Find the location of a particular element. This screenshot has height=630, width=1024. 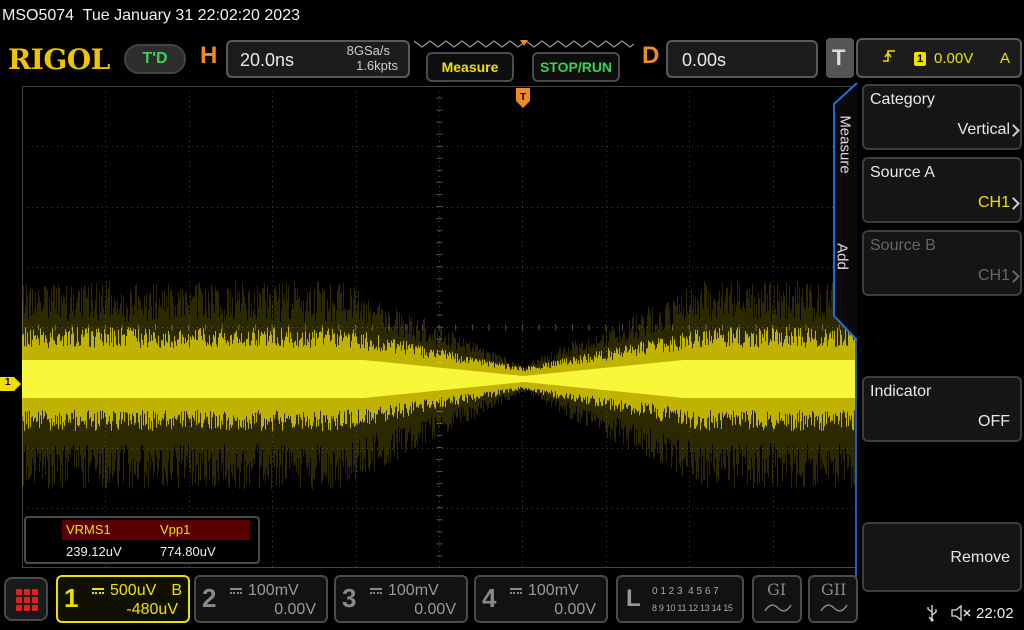

channel-2-box: 2 100mV 0.00V is located at coordinates (261, 599).